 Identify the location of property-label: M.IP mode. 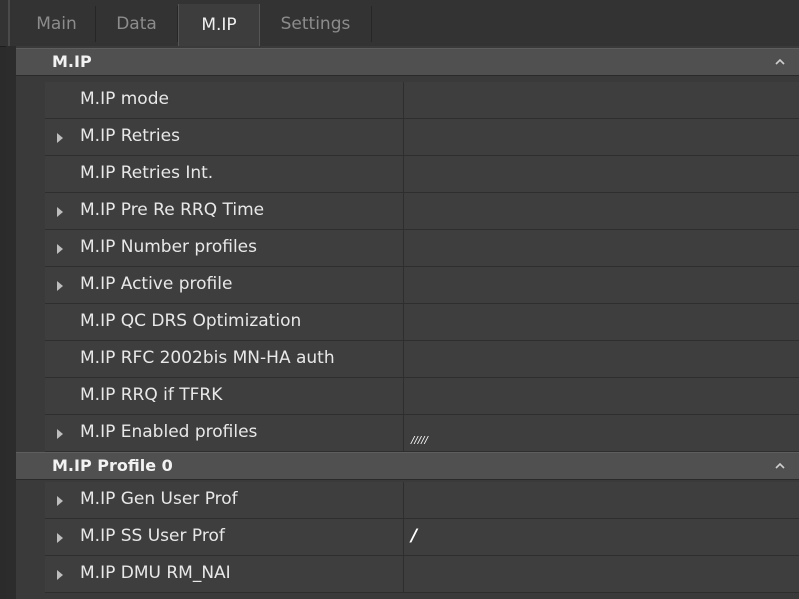
(124, 99).